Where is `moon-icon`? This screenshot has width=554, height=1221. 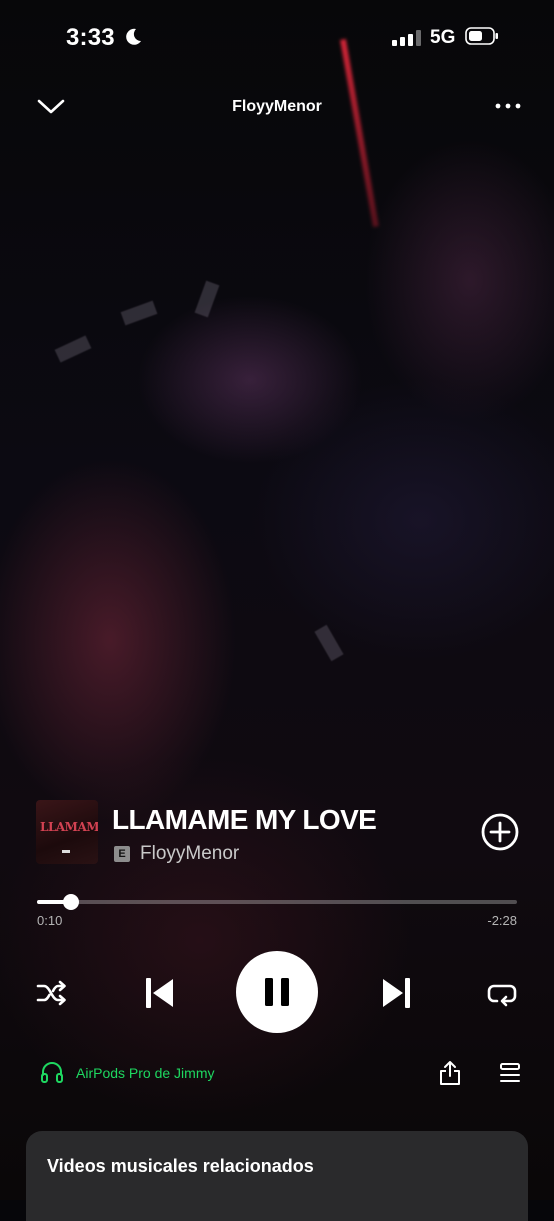 moon-icon is located at coordinates (133, 36).